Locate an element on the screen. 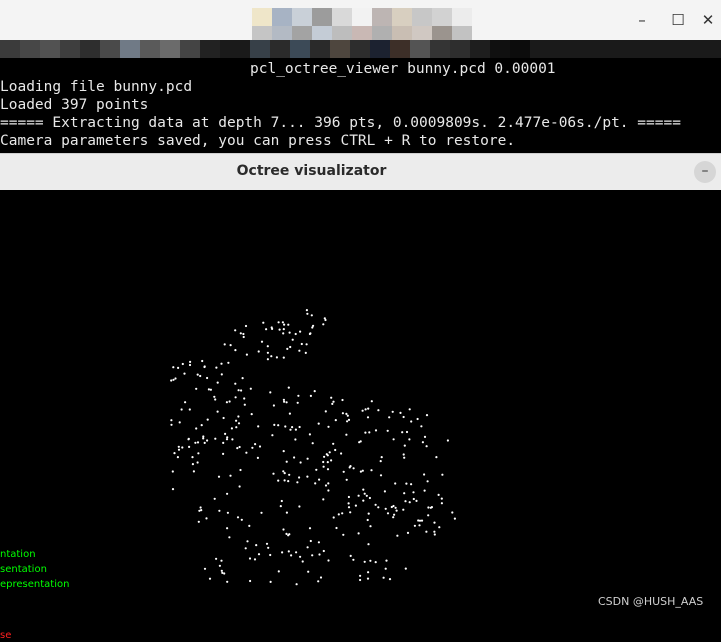 The height and width of the screenshot is (642, 721). terminal-minimize-button: – is located at coordinates (642, 20).